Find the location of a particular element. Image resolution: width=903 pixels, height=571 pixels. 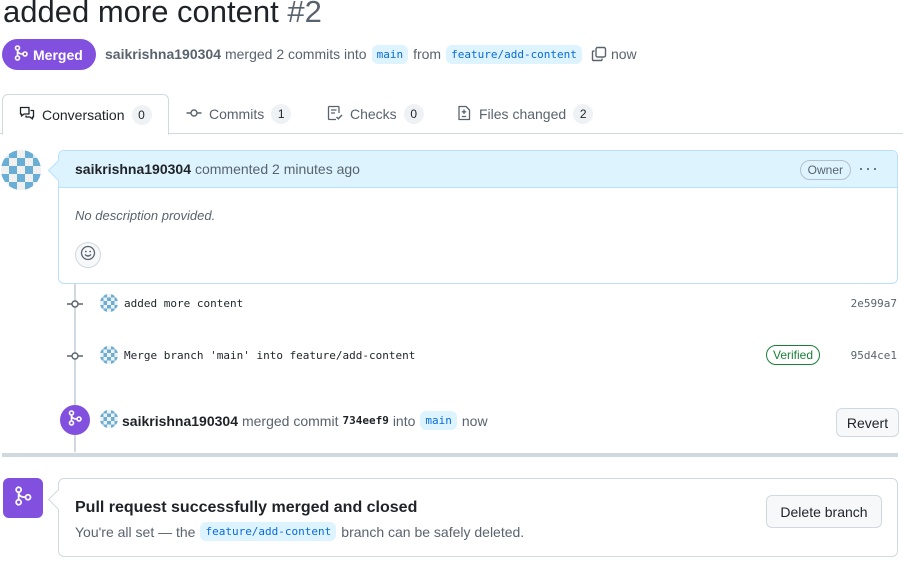

merge-commit-sha-link: 734eef9 is located at coordinates (365, 420).